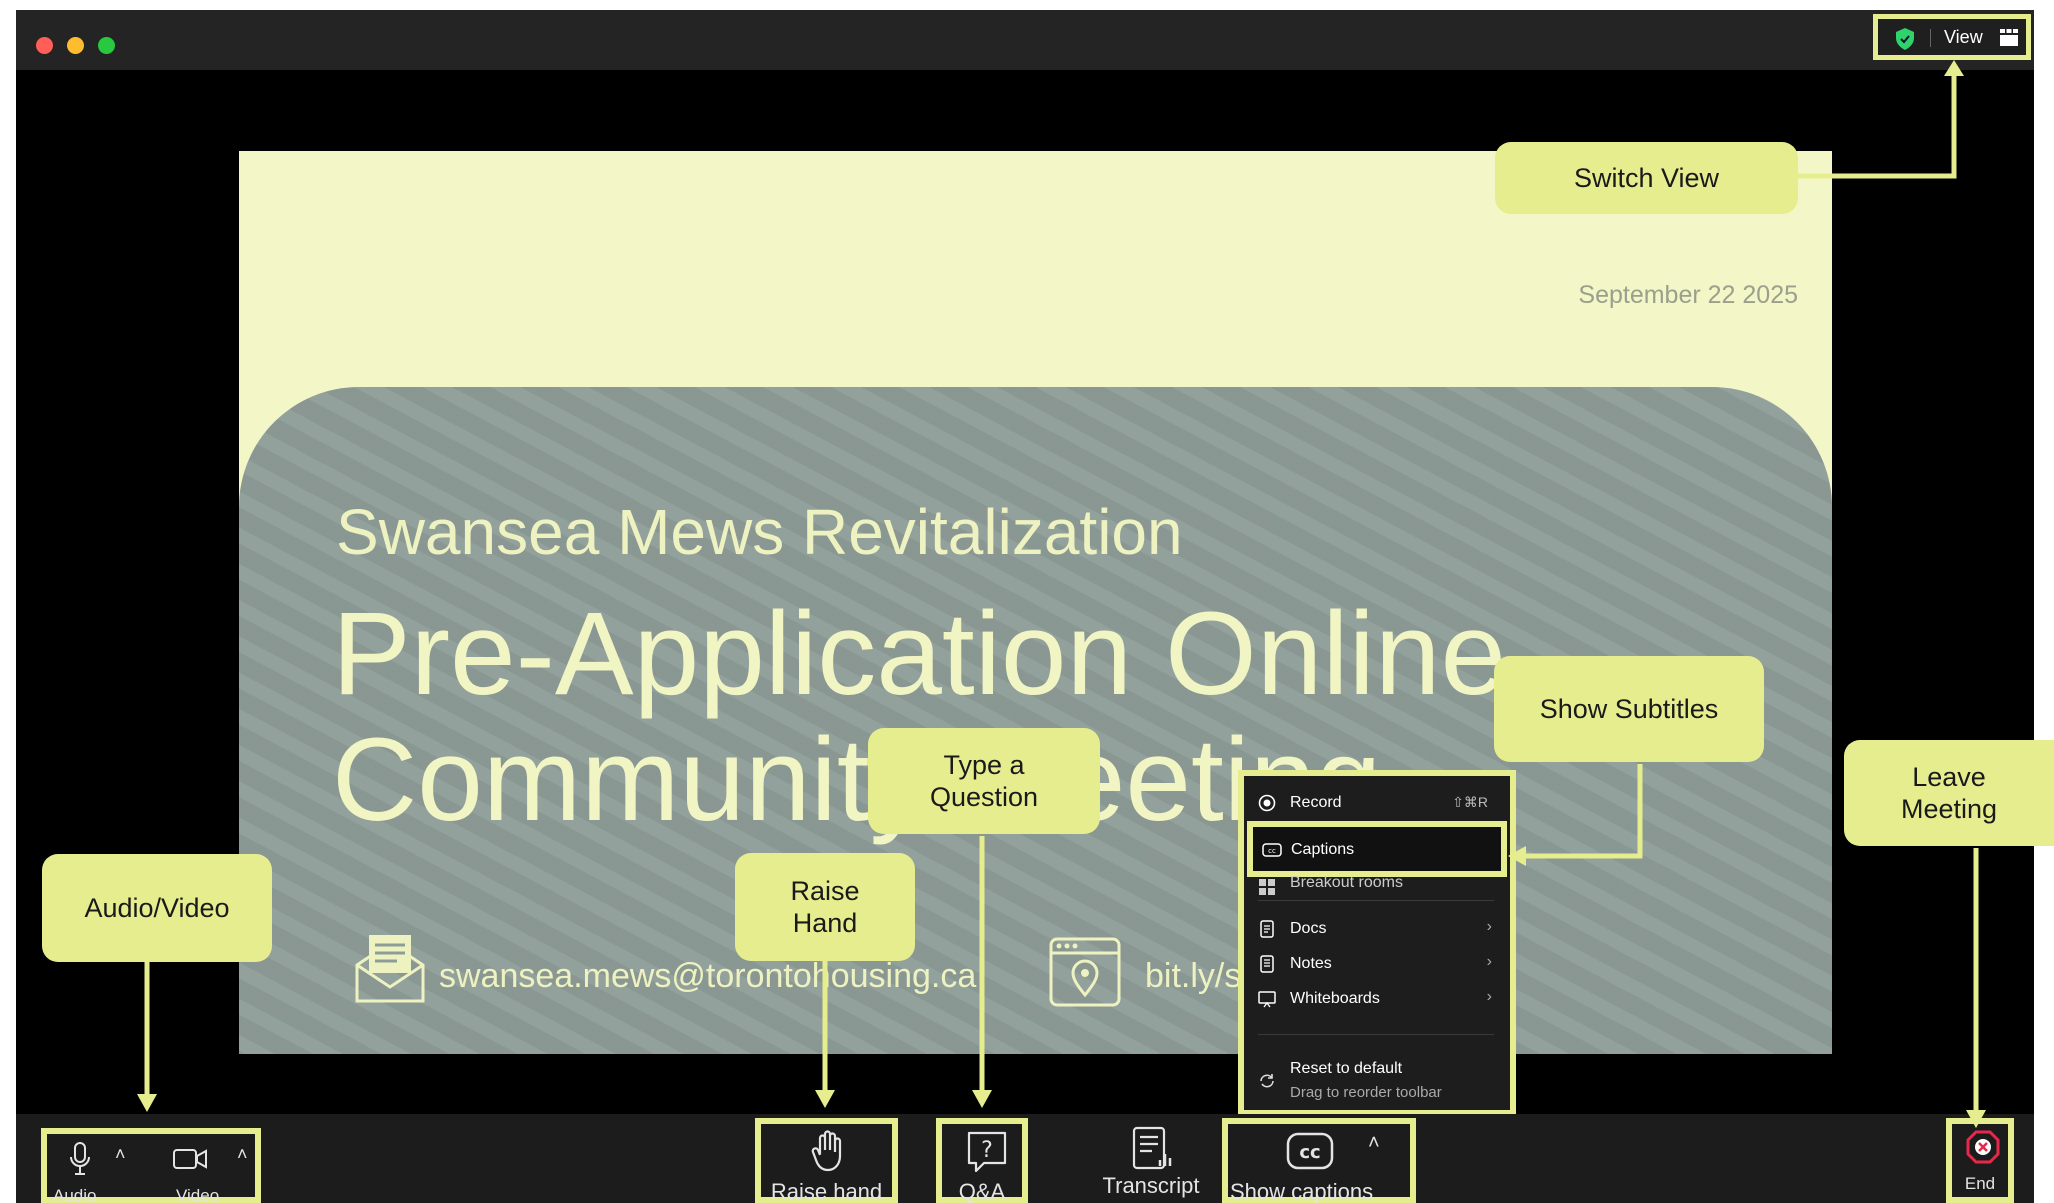 The width and height of the screenshot is (2054, 1203). Describe the element at coordinates (1980, 1183) in the screenshot. I see `end-label: End` at that location.